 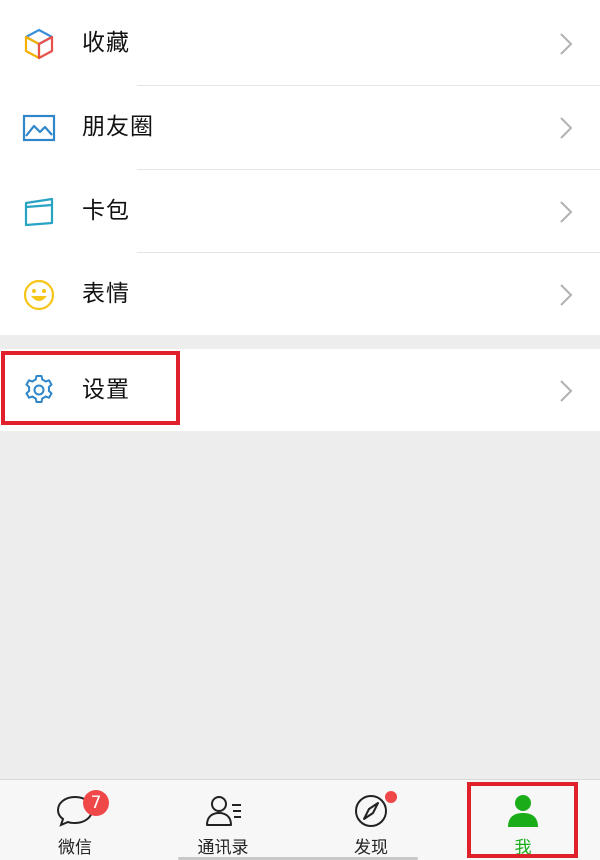 What do you see at coordinates (371, 820) in the screenshot?
I see `tab-discover: 发现` at bounding box center [371, 820].